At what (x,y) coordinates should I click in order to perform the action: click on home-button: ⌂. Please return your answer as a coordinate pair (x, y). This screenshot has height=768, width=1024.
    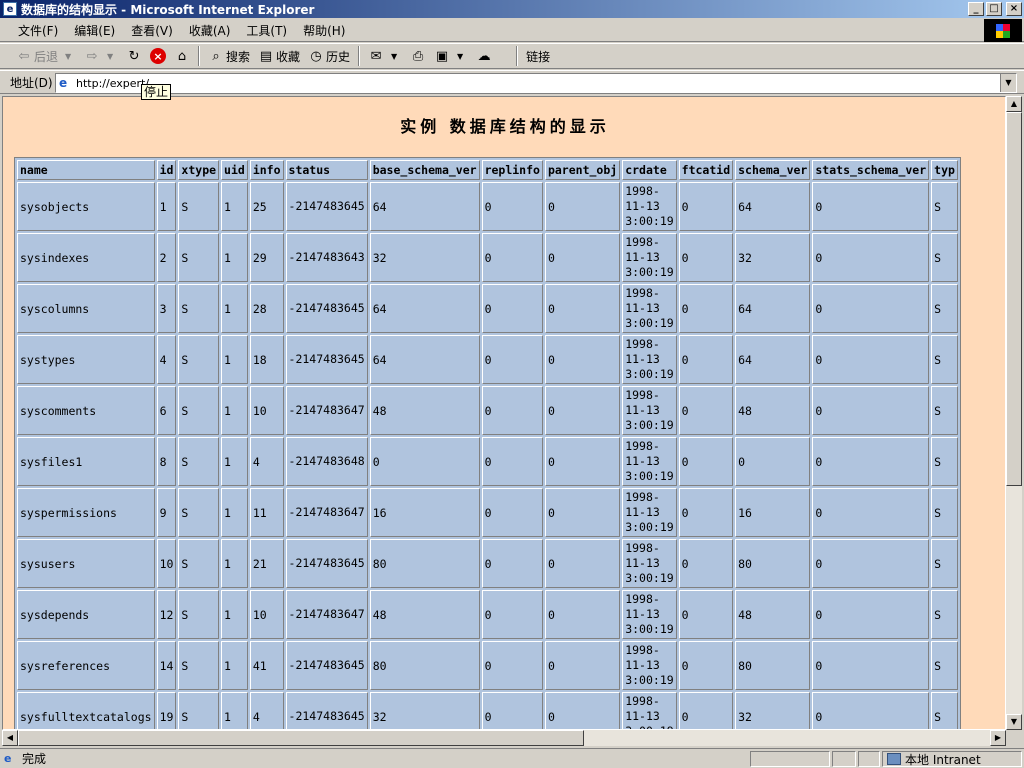
    Looking at the image, I should click on (182, 56).